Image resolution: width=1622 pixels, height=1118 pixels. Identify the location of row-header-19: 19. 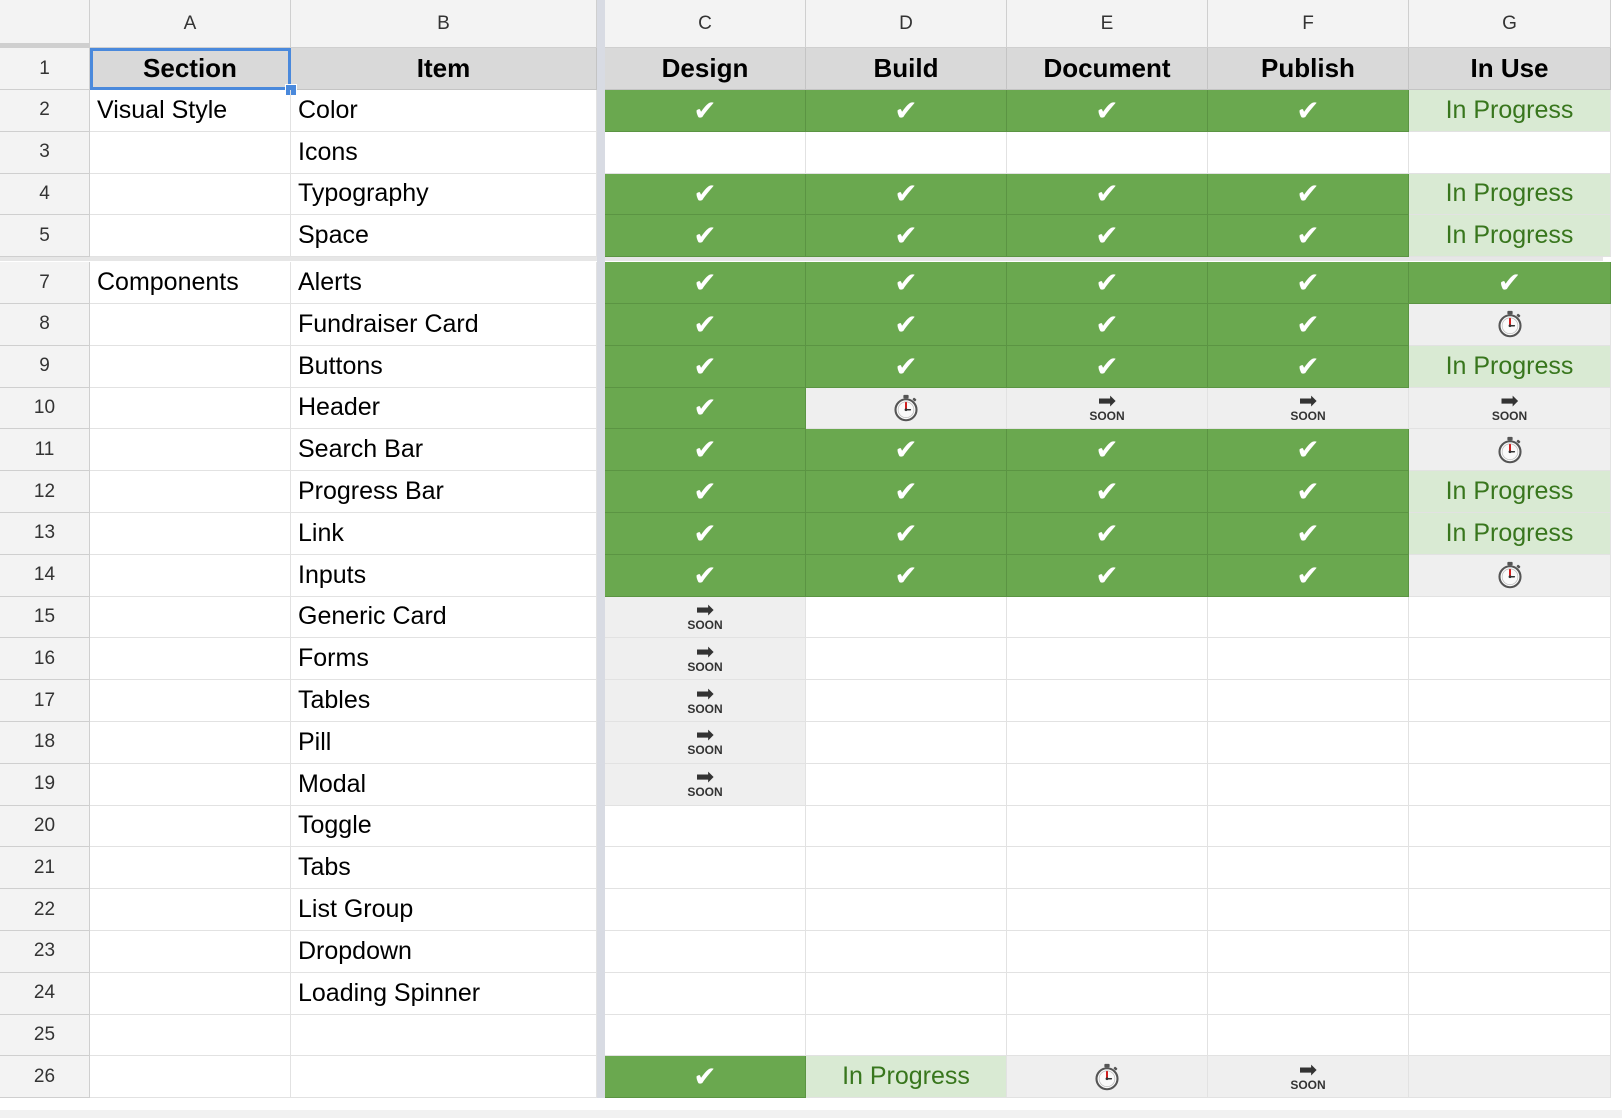
(45, 784).